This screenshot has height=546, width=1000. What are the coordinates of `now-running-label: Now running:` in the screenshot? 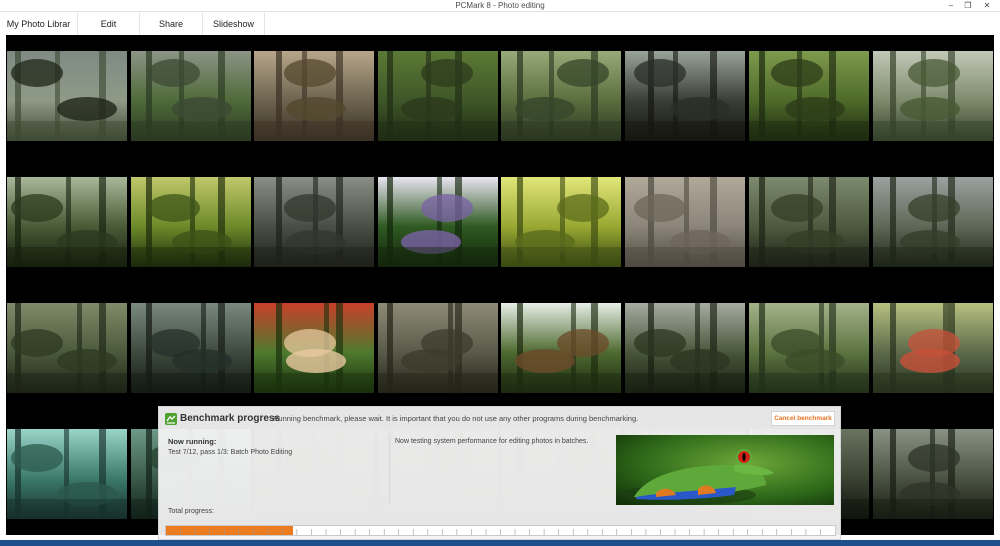 It's located at (192, 441).